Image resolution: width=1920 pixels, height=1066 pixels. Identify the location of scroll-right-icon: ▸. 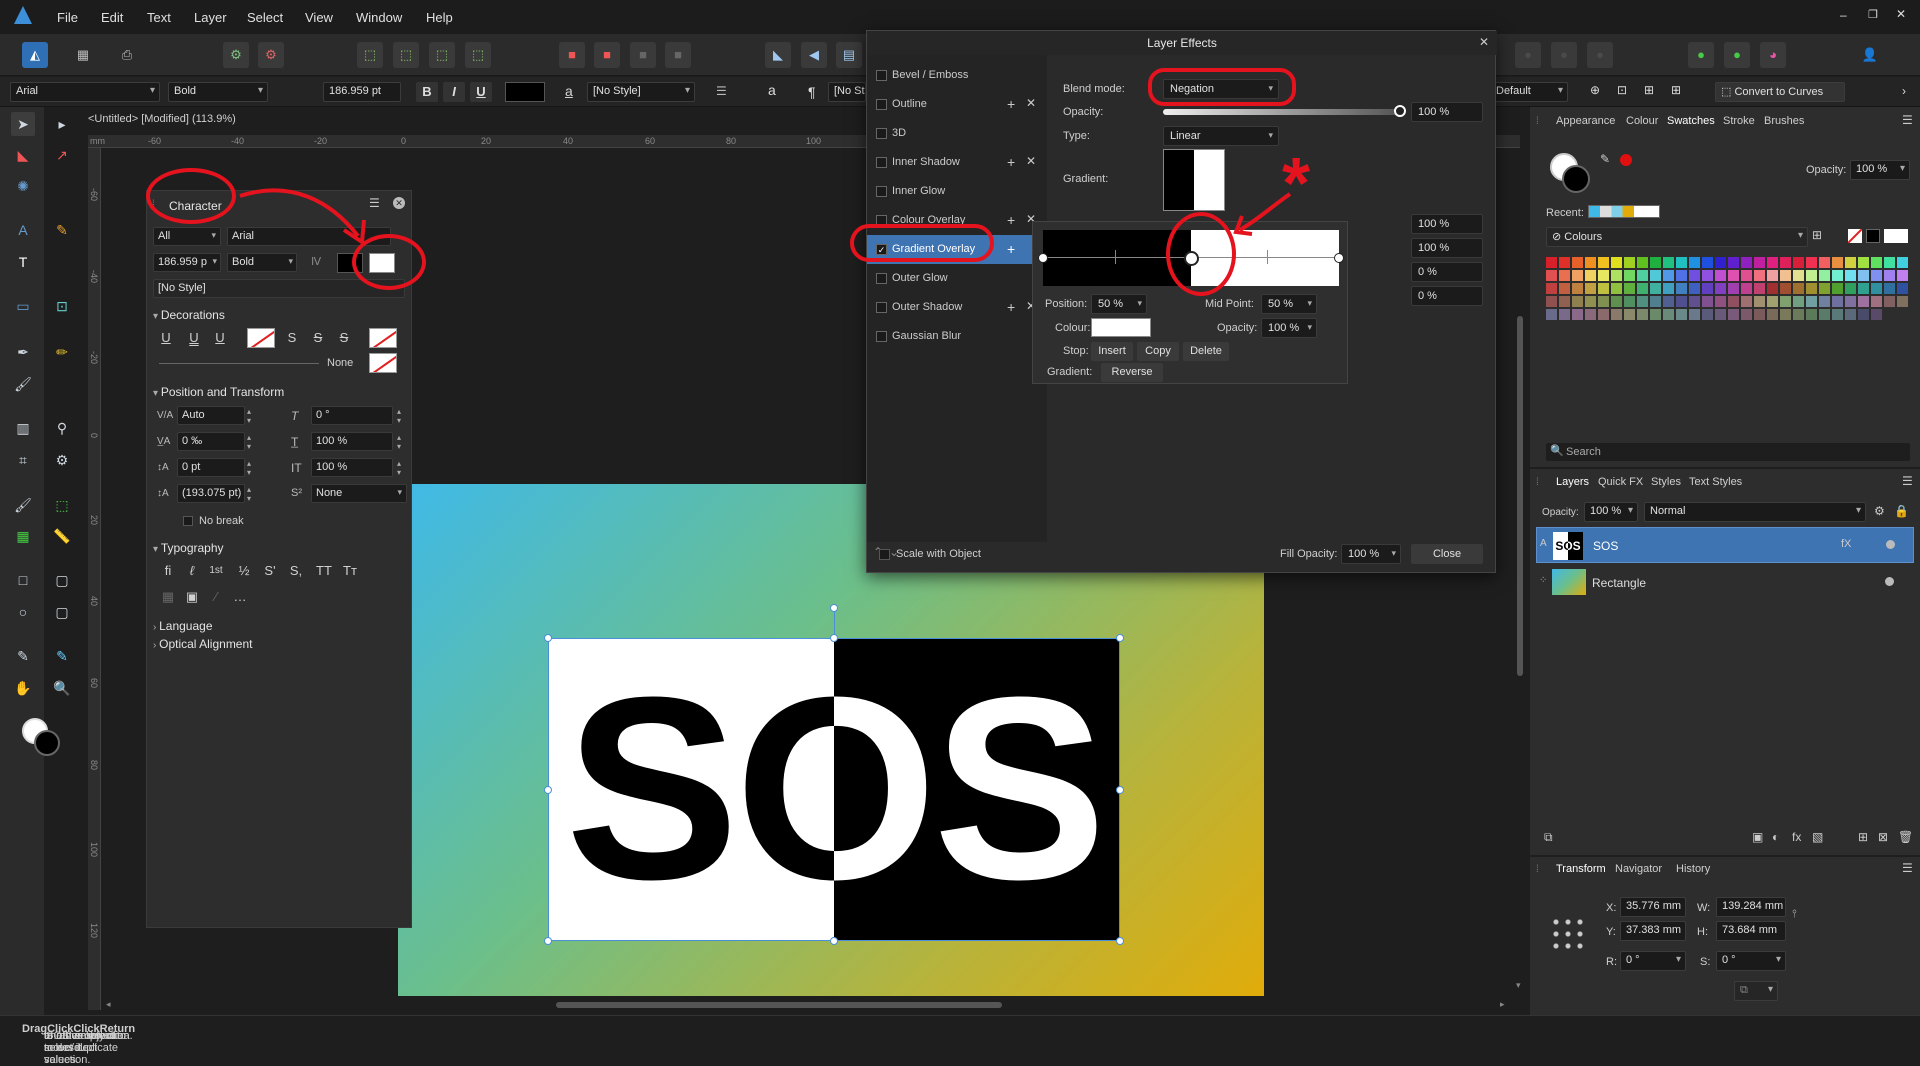
(1502, 1004).